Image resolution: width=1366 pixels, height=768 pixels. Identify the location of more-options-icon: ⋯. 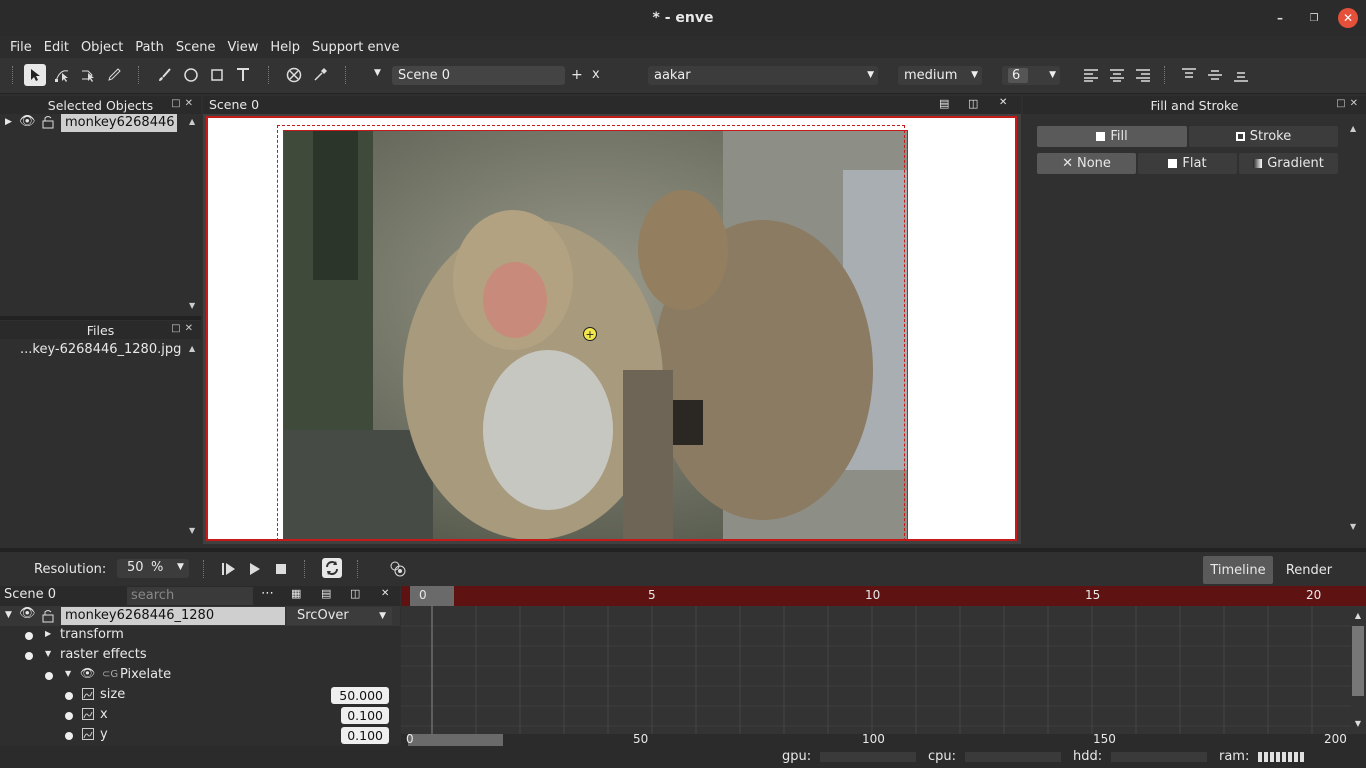
(267, 593).